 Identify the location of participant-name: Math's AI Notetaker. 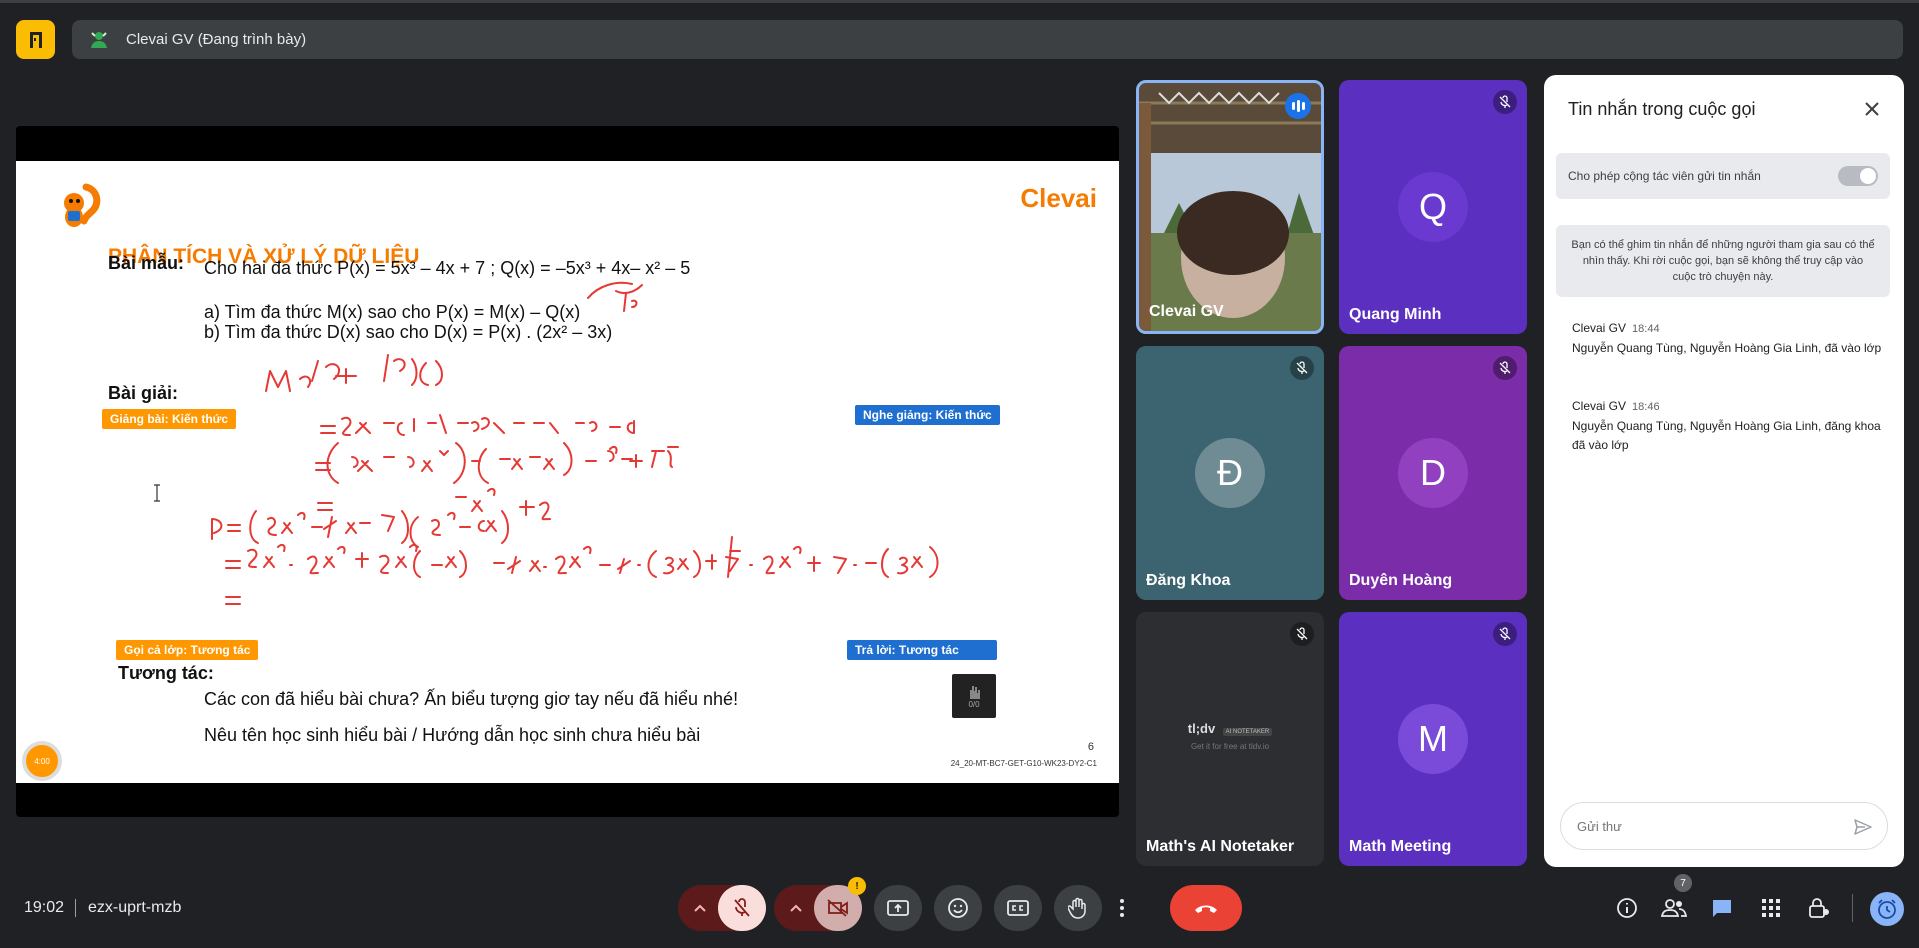
(1220, 846).